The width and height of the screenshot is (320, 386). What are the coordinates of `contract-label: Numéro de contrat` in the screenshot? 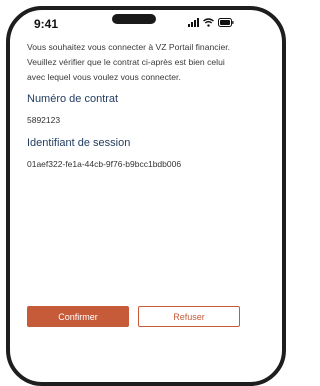 It's located at (73, 99).